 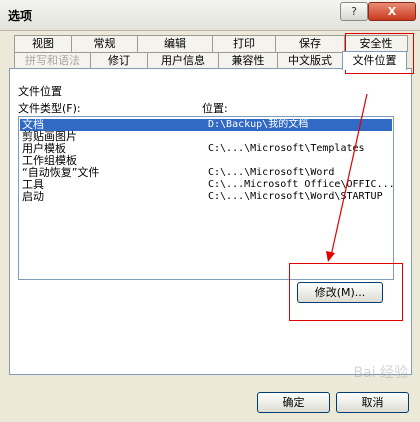 What do you see at coordinates (293, 402) in the screenshot?
I see `ok-button: 确定` at bounding box center [293, 402].